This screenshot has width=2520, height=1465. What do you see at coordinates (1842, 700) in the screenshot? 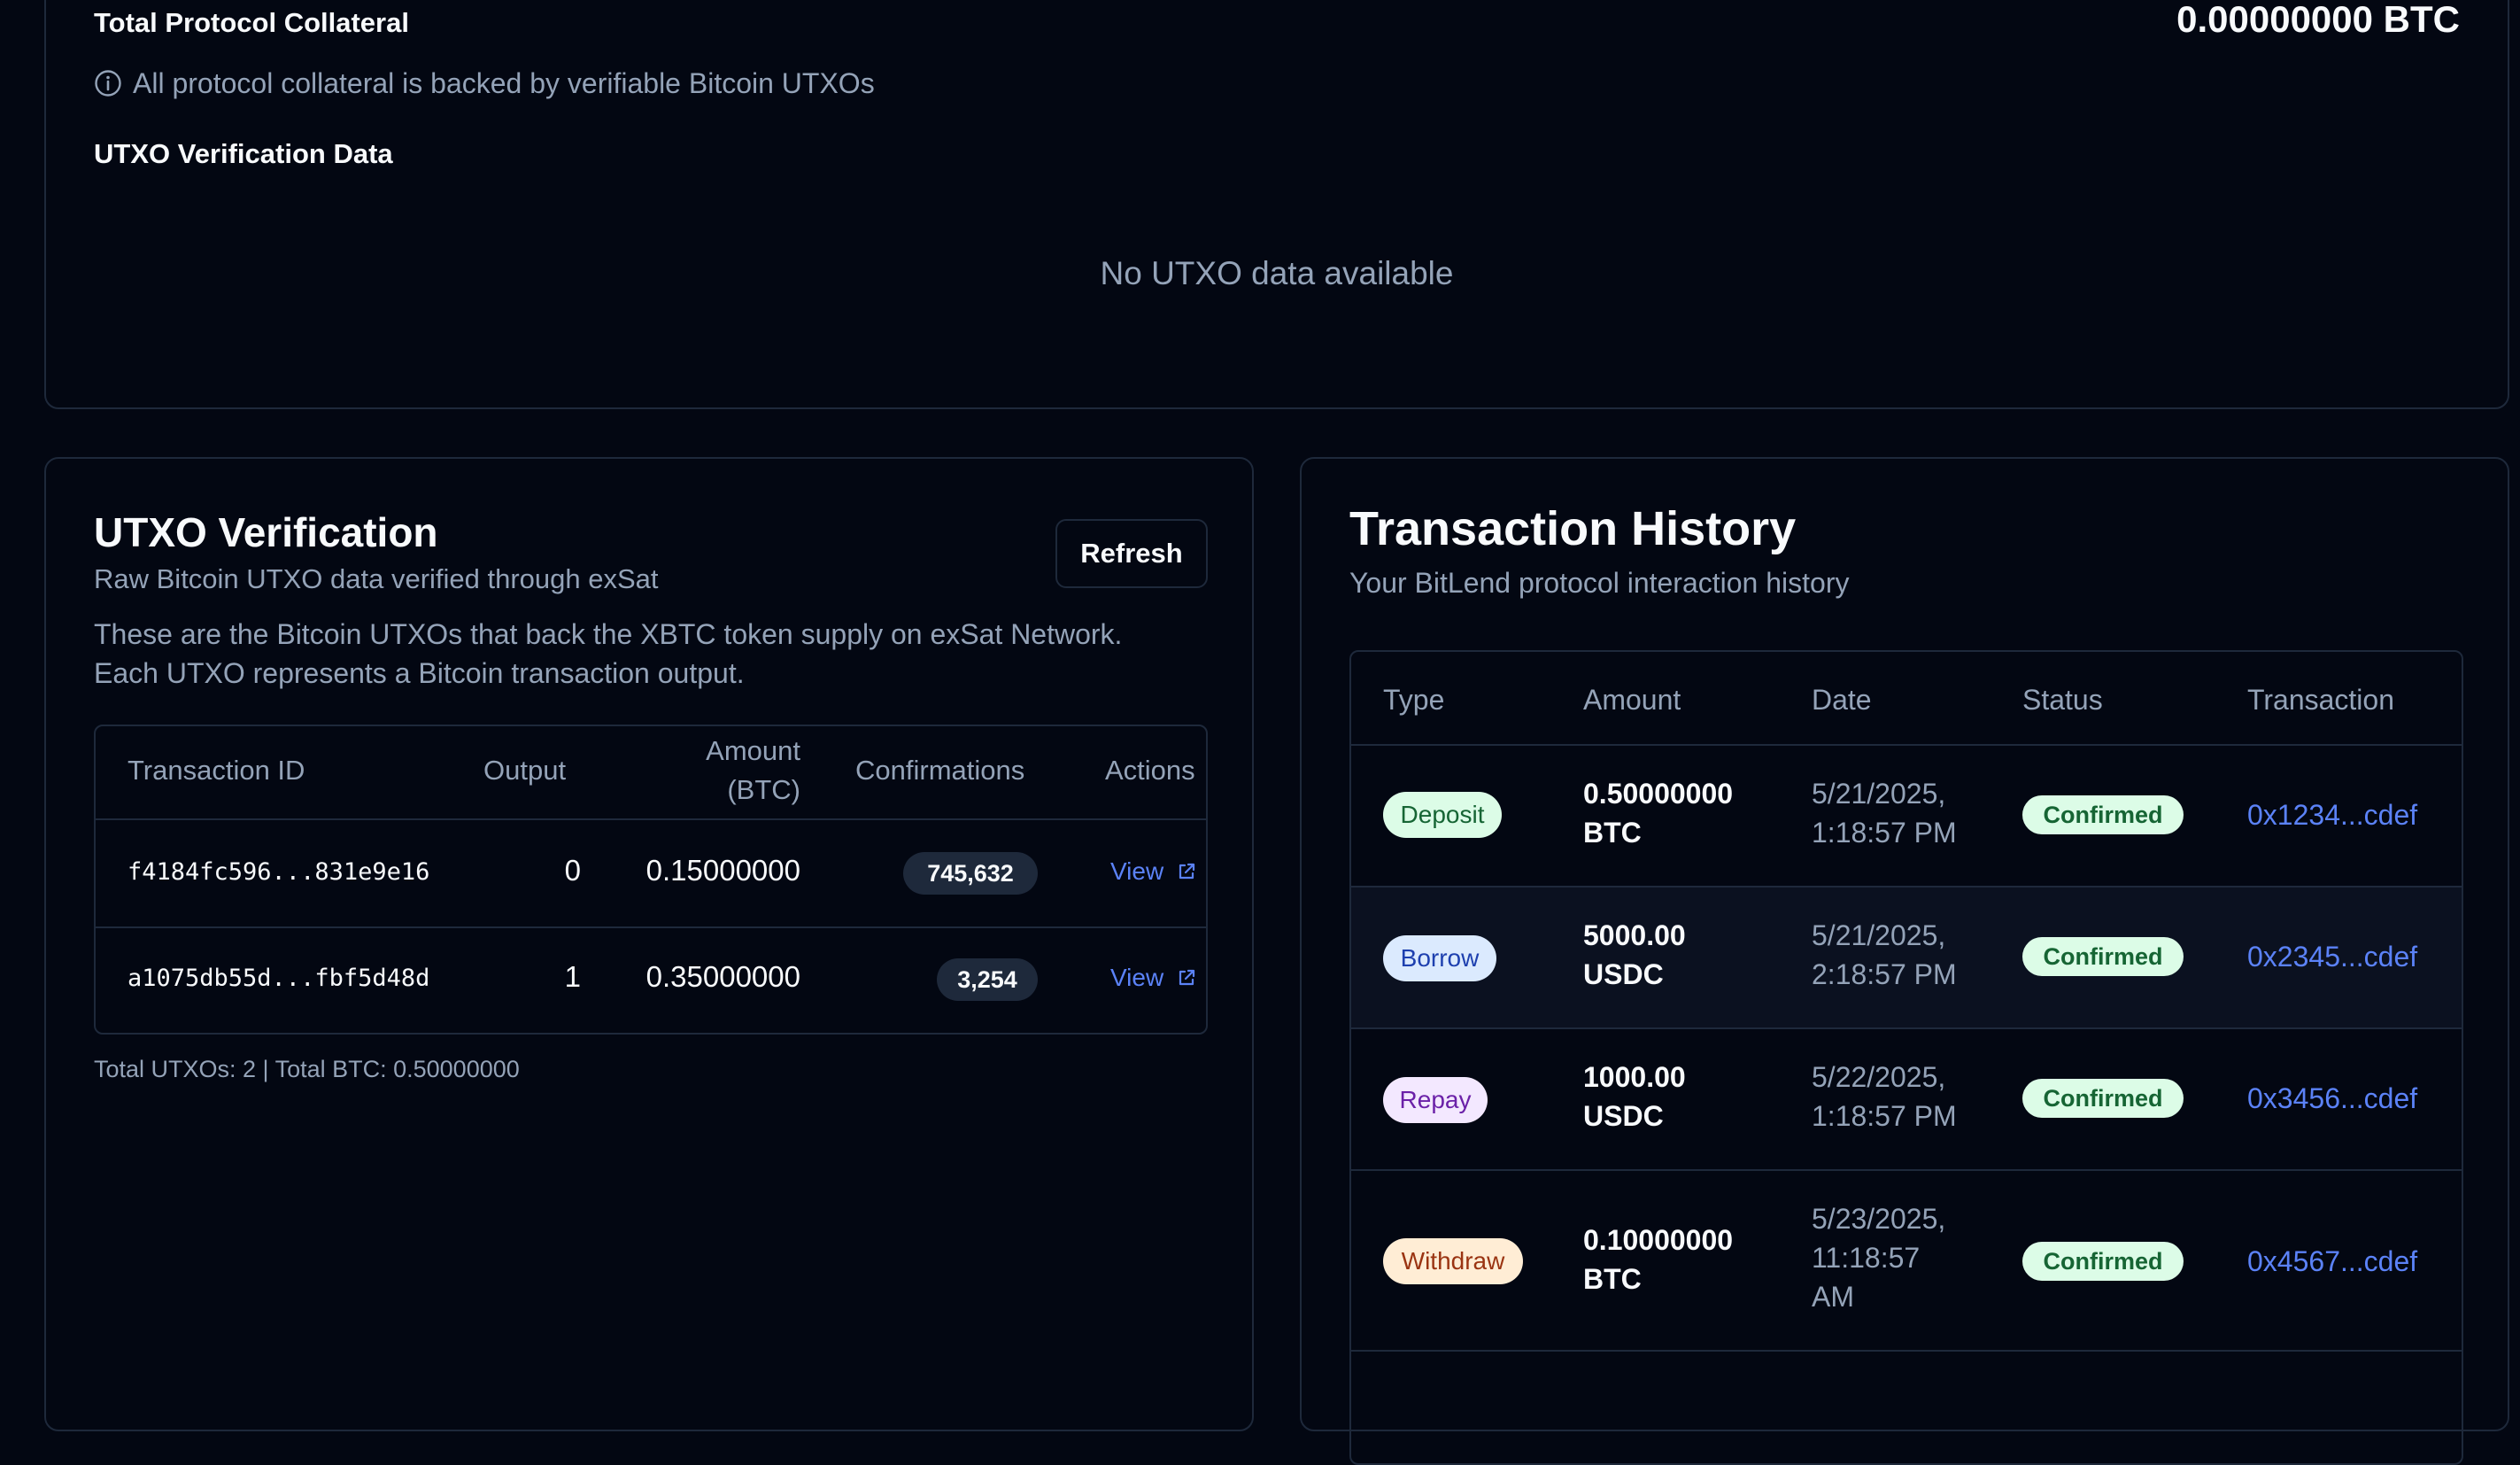
I see `col-header-date: Date` at bounding box center [1842, 700].